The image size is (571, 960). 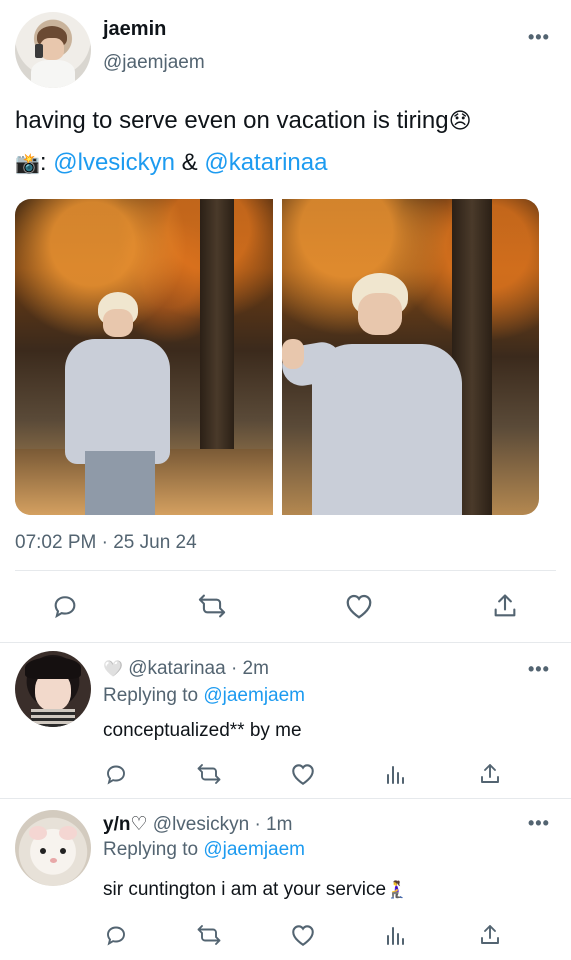 I want to click on reply-header: y/n♡ @lvesickyn · 1m, so click(x=197, y=824).